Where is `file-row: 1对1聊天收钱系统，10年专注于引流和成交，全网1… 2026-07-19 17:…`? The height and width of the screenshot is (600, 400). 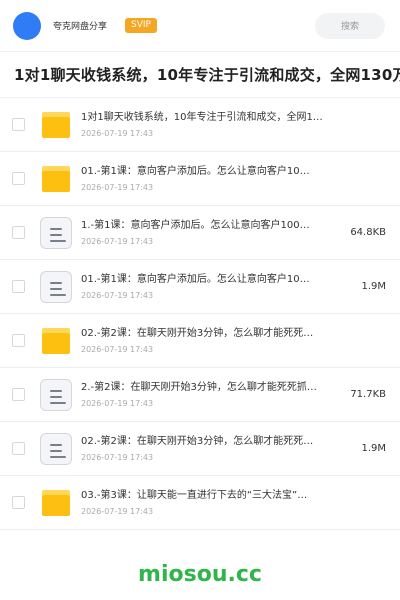 file-row: 1对1聊天收钱系统，10年专注于引流和成交，全网1… 2026-07-19 17:… is located at coordinates (200, 125).